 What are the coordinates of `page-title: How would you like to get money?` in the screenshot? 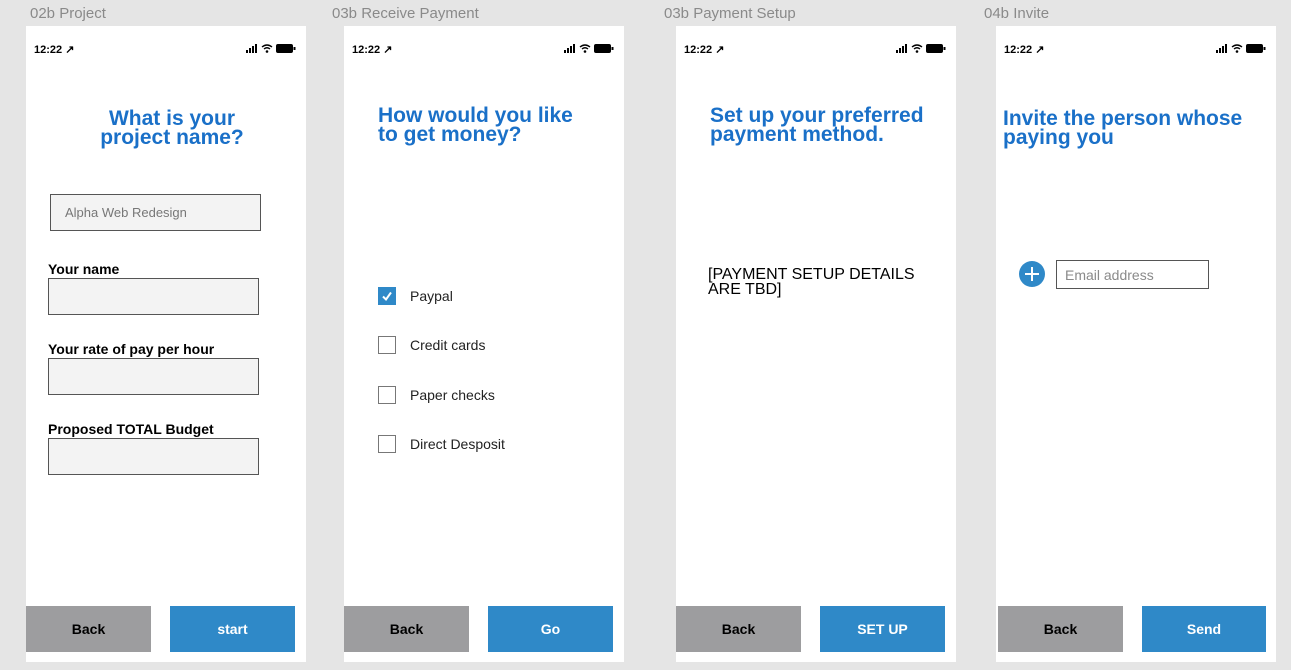 It's located at (475, 125).